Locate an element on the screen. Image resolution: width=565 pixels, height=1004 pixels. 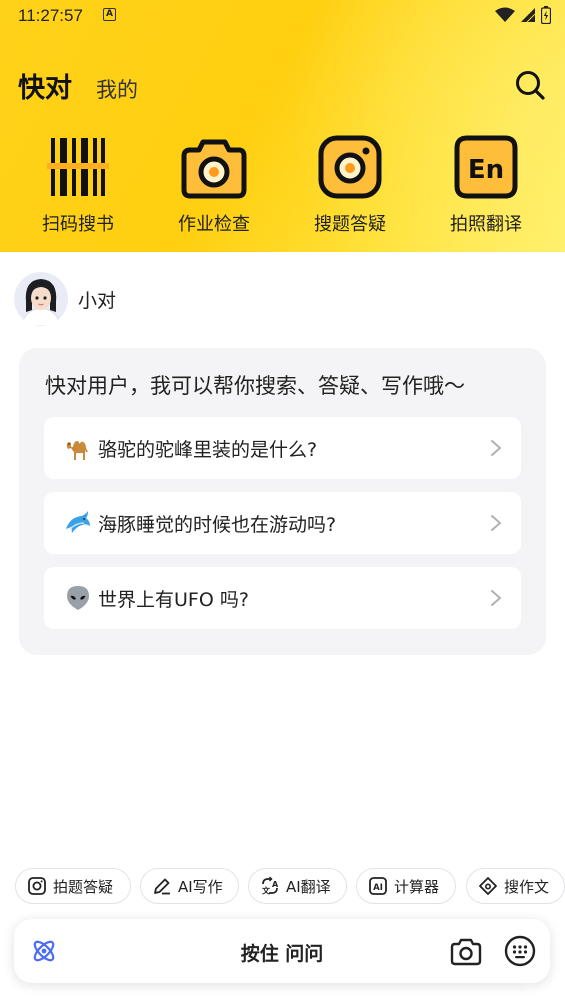
quick-action-chips: 拍题答疑 AI写作 文A AI翻译 AI 计算器 搜作文 is located at coordinates (290, 886).